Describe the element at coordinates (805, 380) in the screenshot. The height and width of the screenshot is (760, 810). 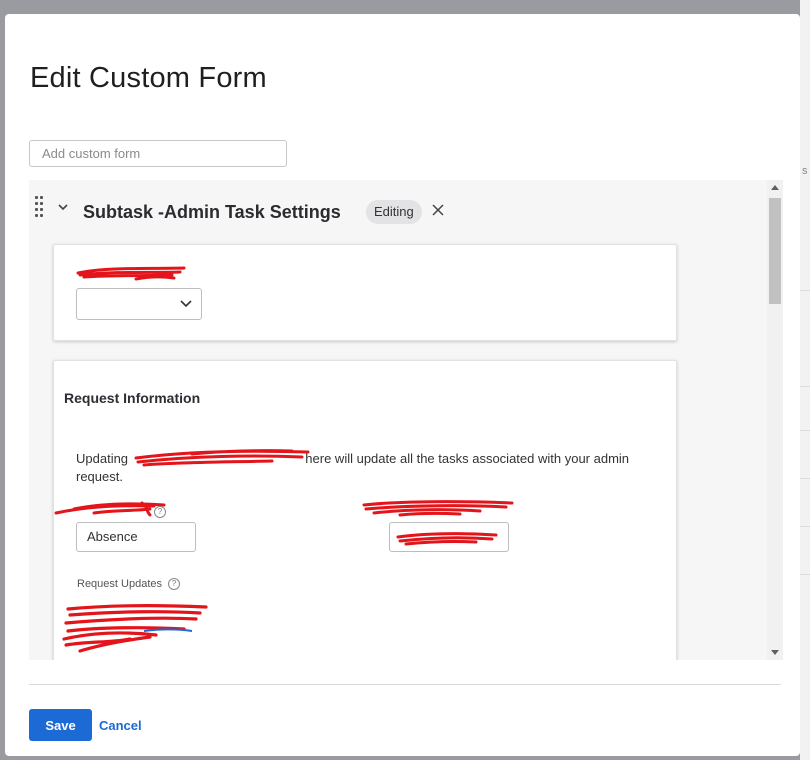
I see `background-page: s` at that location.